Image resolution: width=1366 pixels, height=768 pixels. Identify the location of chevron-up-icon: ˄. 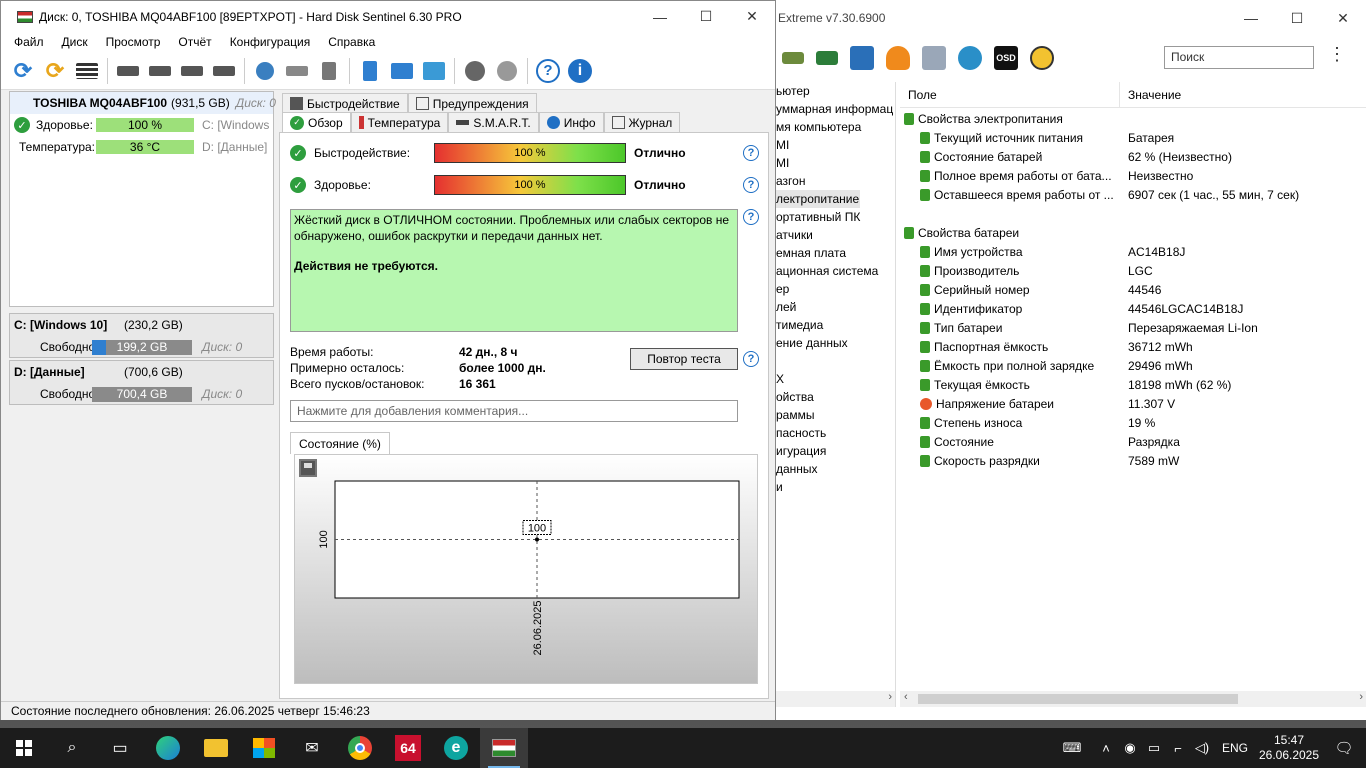
(1106, 748).